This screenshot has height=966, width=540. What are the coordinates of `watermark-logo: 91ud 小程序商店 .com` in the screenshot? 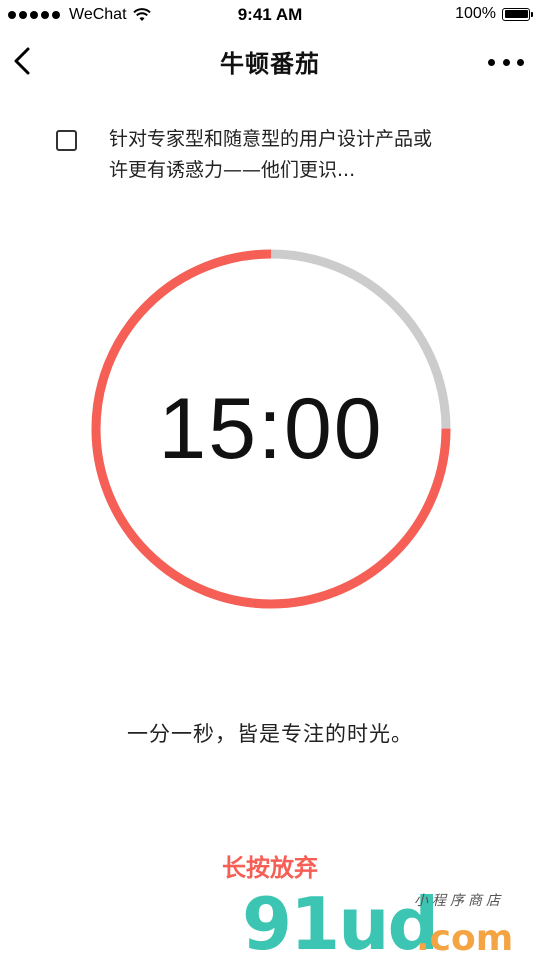 It's located at (388, 924).